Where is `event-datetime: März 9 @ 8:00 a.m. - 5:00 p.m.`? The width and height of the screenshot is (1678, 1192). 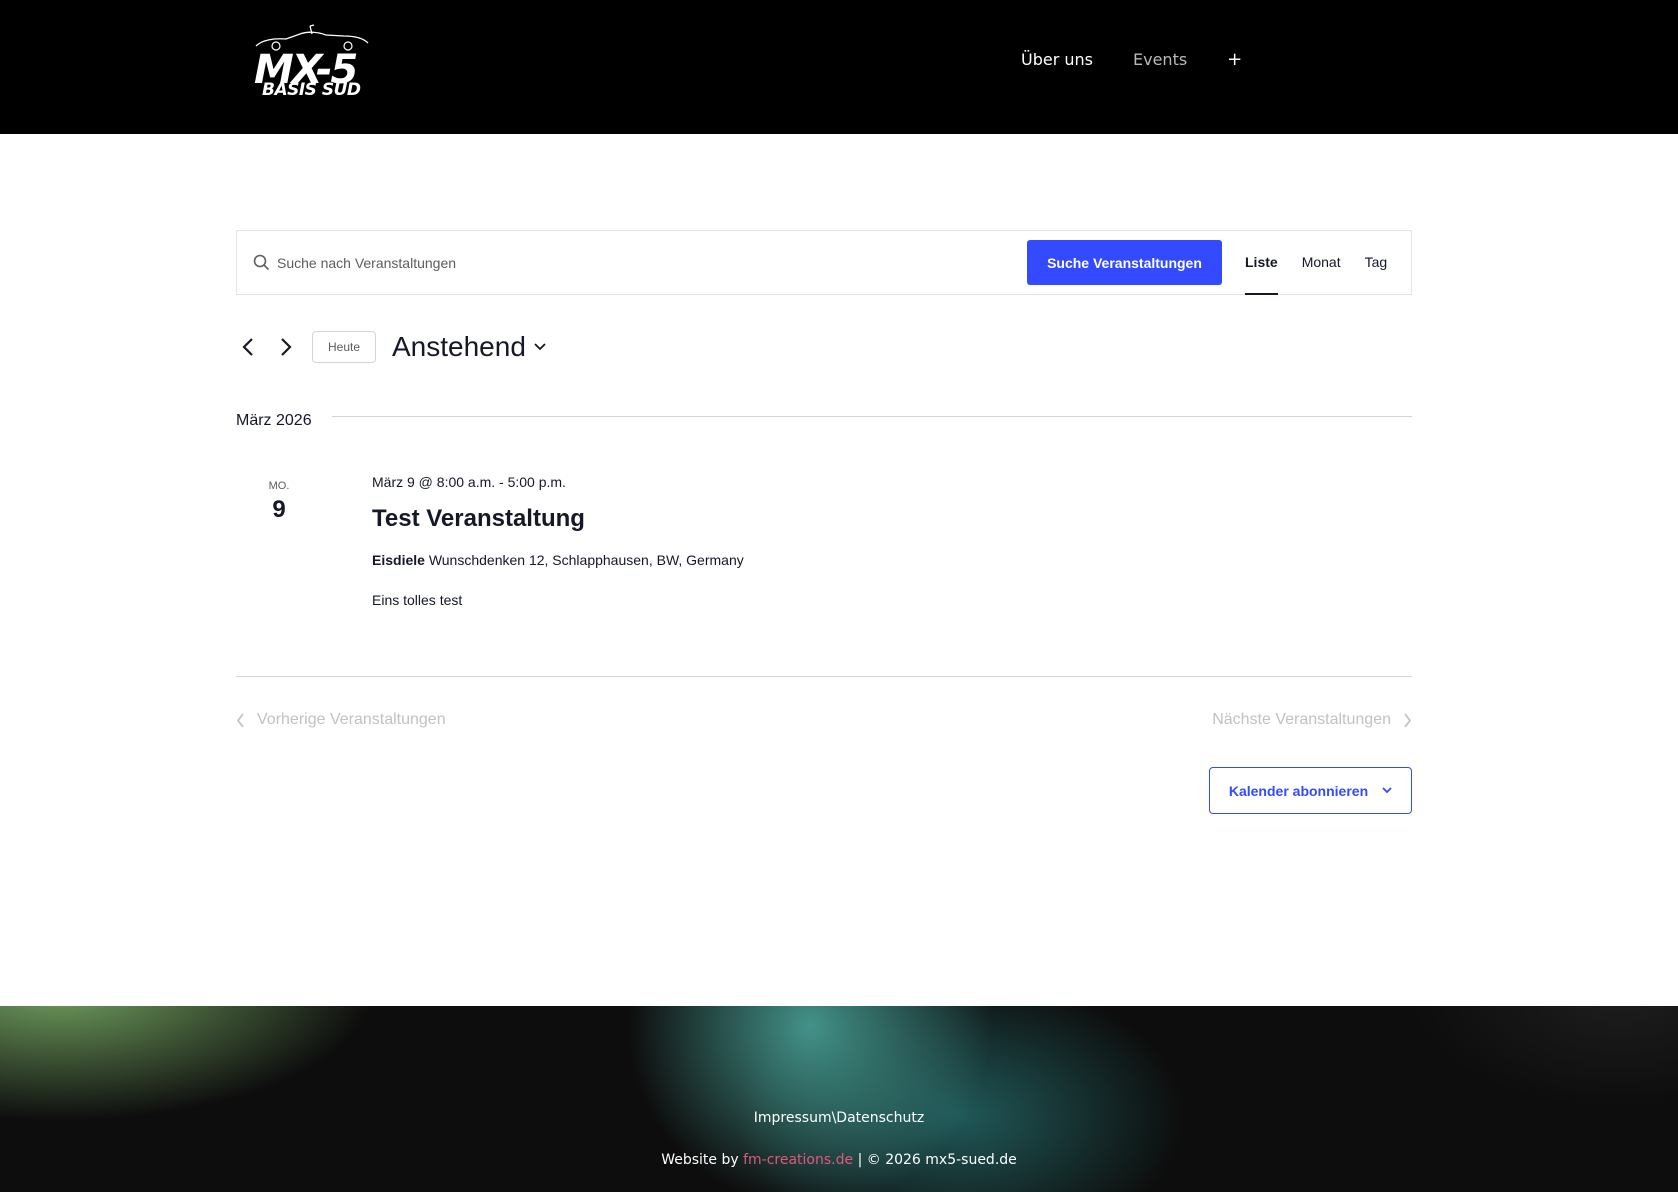 event-datetime: März 9 @ 8:00 a.m. - 5:00 p.m. is located at coordinates (469, 482).